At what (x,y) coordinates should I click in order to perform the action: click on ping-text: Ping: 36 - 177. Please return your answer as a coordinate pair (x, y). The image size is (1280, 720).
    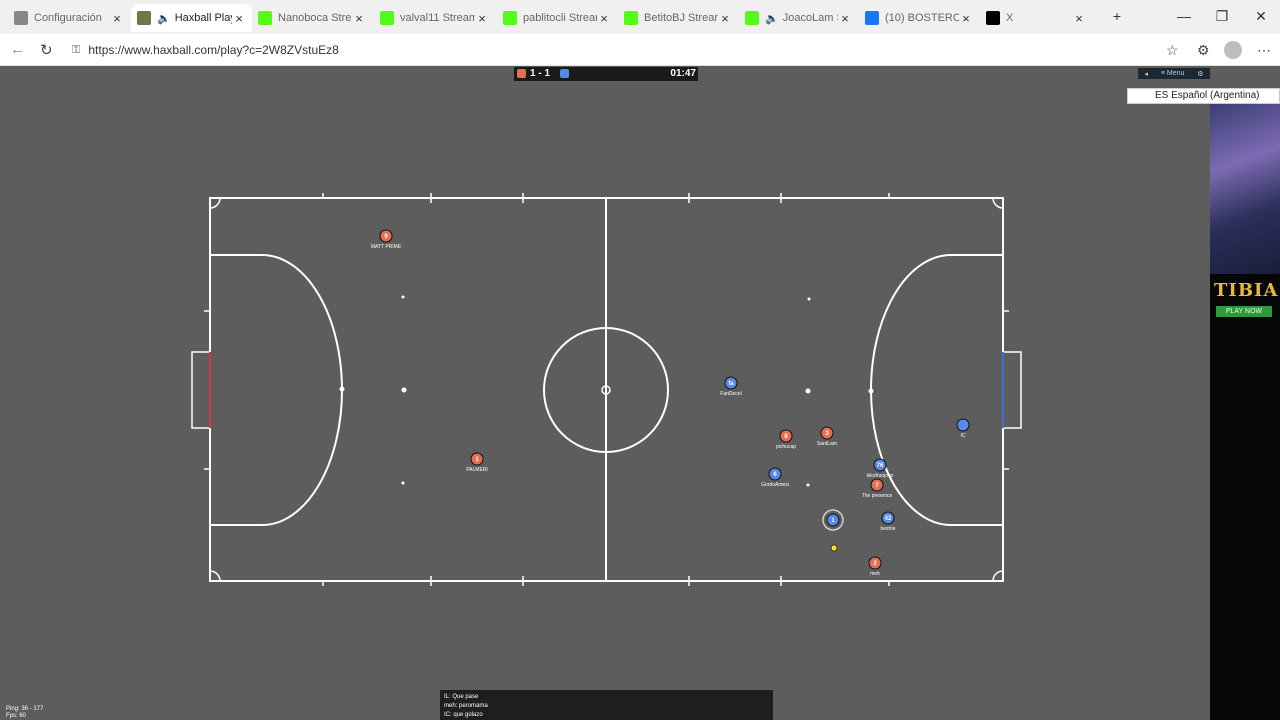
    Looking at the image, I should click on (25, 709).